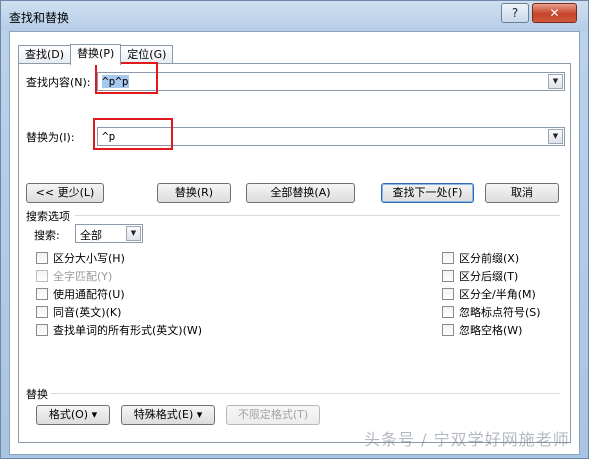  I want to click on tab-replace: 替换(P), so click(96, 54).